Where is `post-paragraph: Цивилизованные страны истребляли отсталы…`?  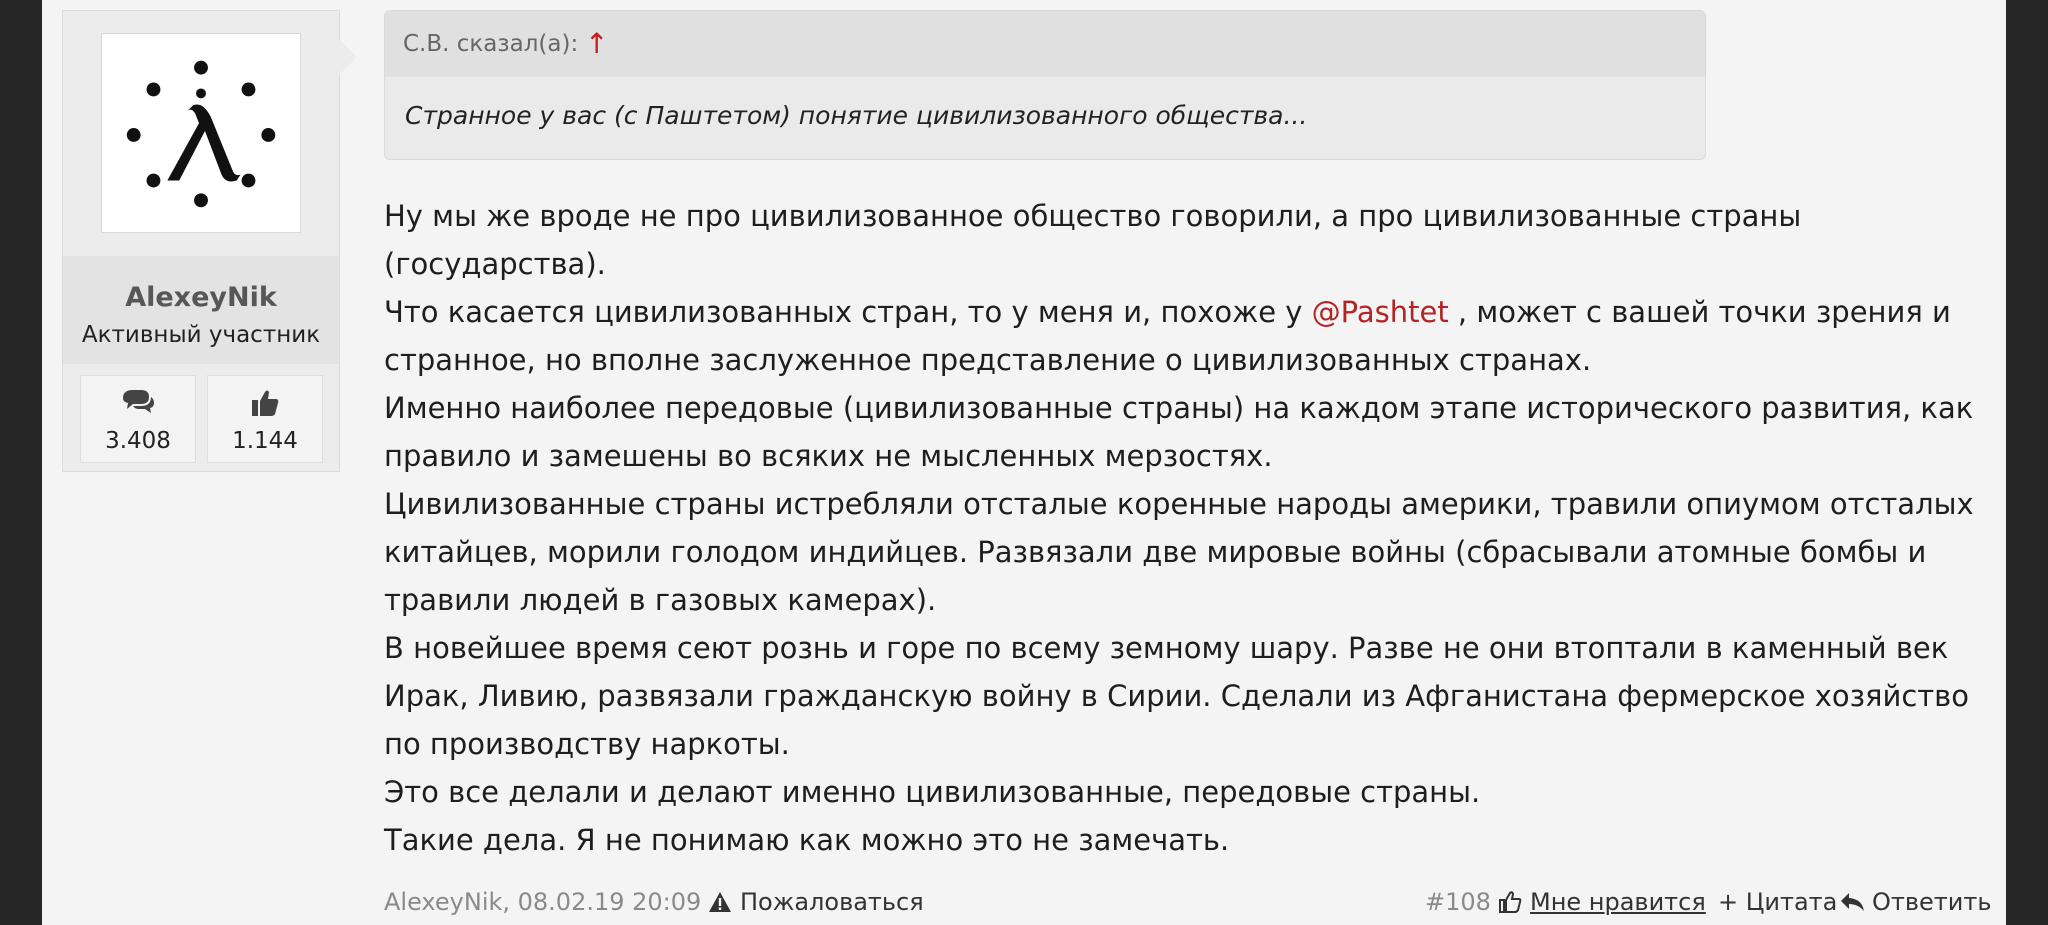
post-paragraph: Цивилизованные страны истребляли отсталы… is located at coordinates (1179, 552).